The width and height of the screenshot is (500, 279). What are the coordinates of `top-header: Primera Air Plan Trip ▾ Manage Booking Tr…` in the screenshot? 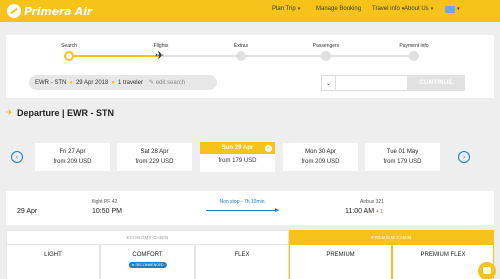 It's located at (250, 11).